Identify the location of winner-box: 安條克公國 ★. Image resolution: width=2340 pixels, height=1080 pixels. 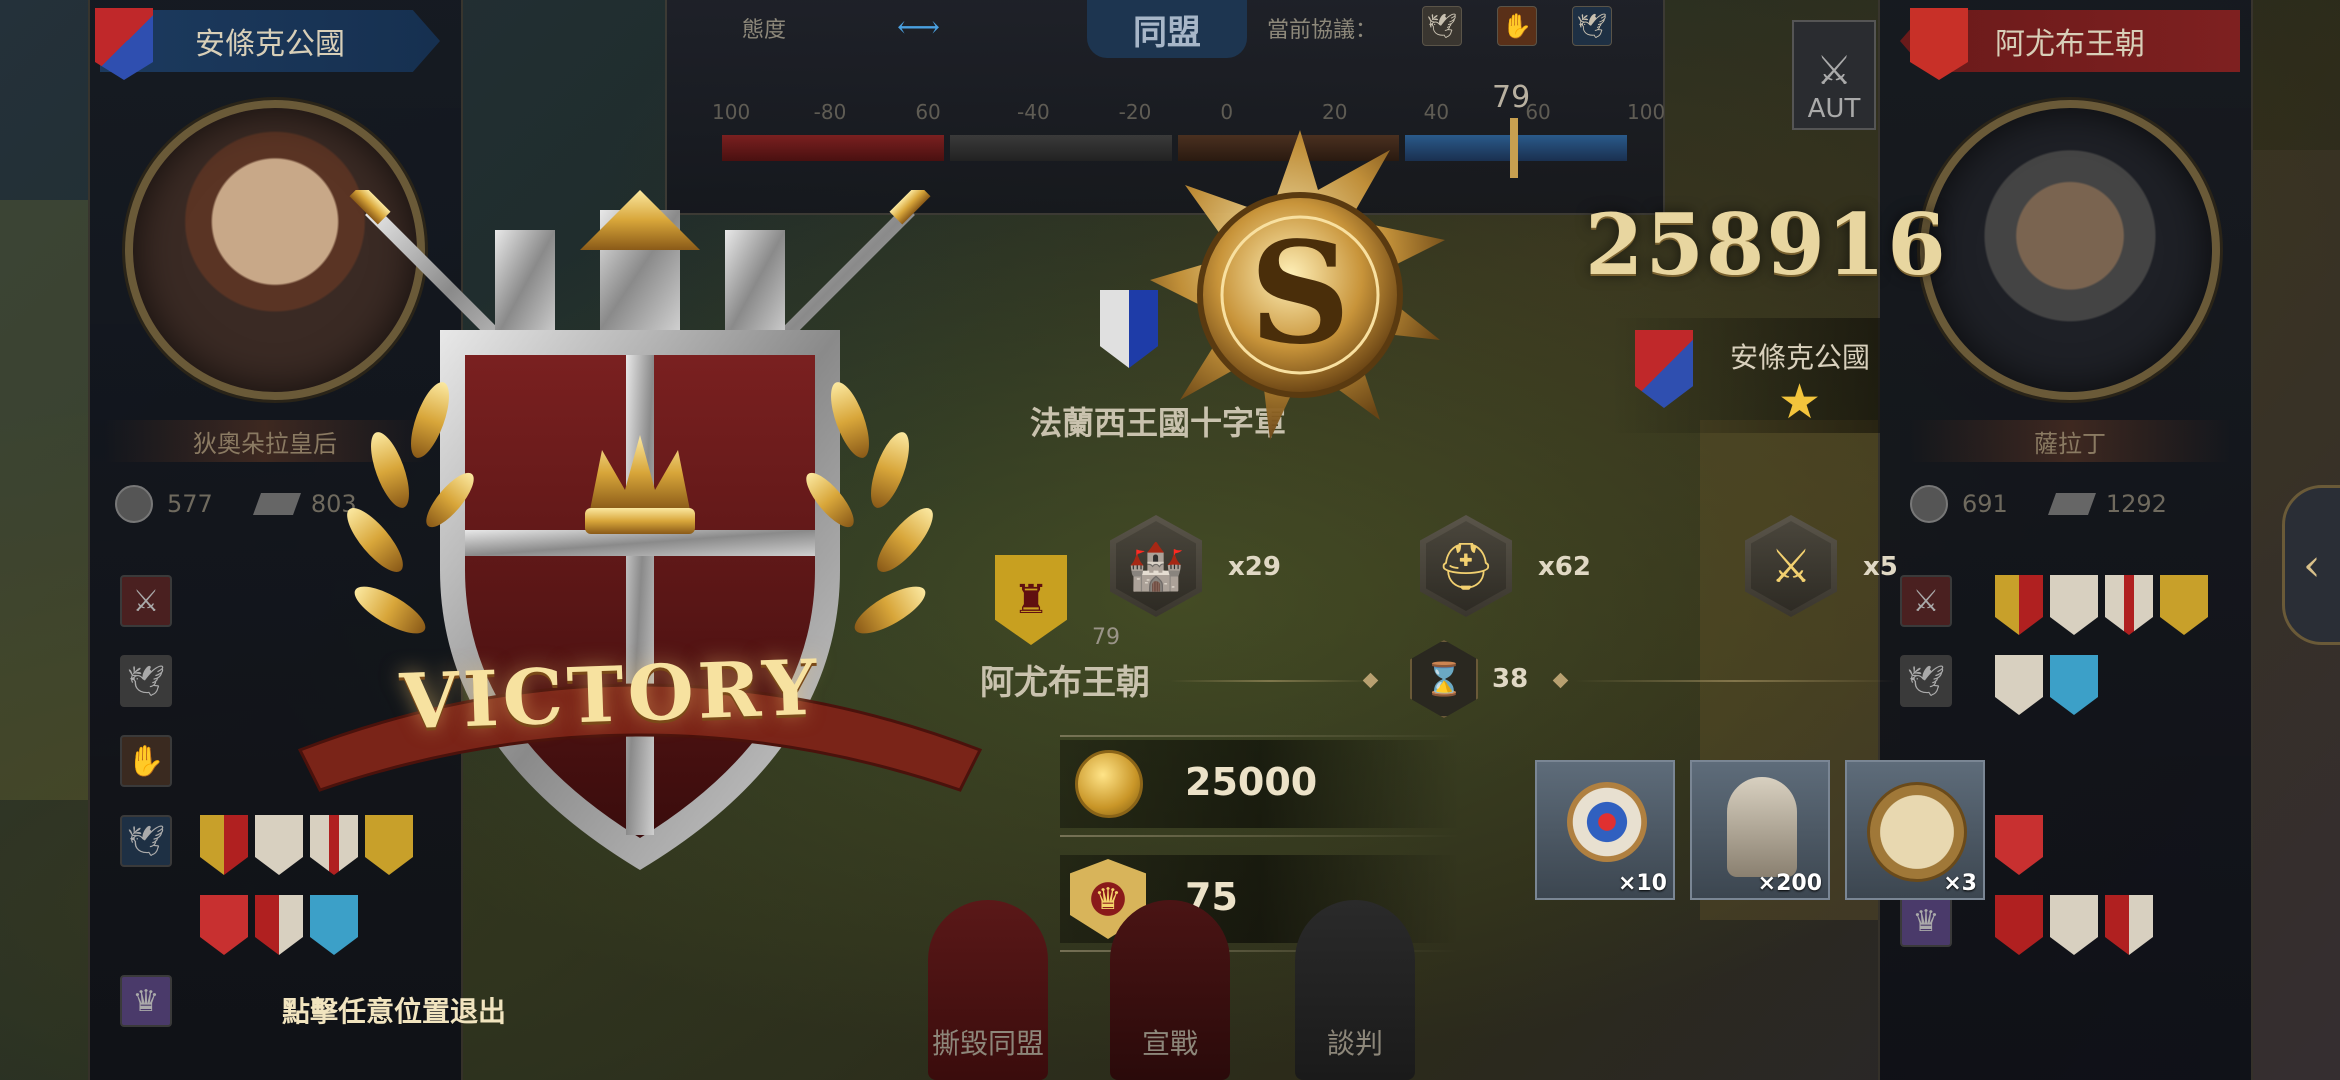
(1745, 375).